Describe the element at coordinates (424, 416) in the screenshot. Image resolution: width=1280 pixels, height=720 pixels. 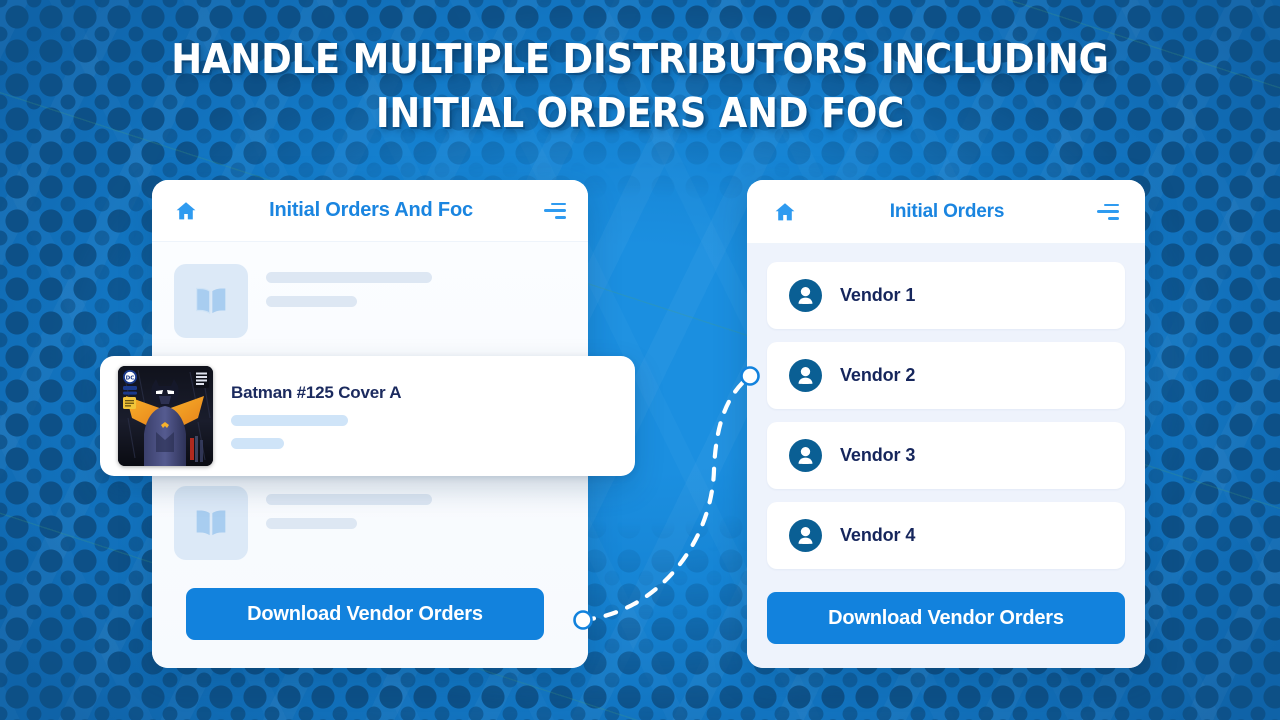
I see `featured-product-meta: Batman #125 Cover A` at that location.